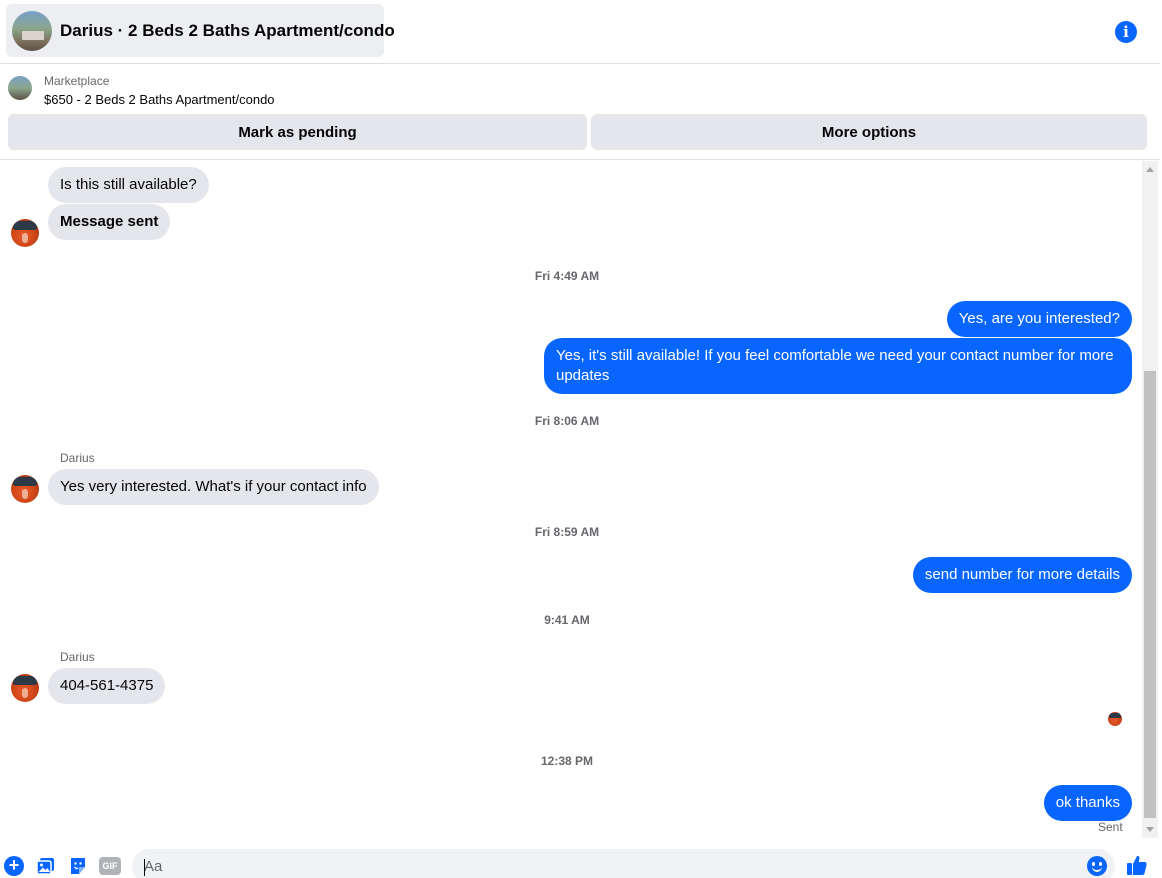  I want to click on photo-icon, so click(46, 866).